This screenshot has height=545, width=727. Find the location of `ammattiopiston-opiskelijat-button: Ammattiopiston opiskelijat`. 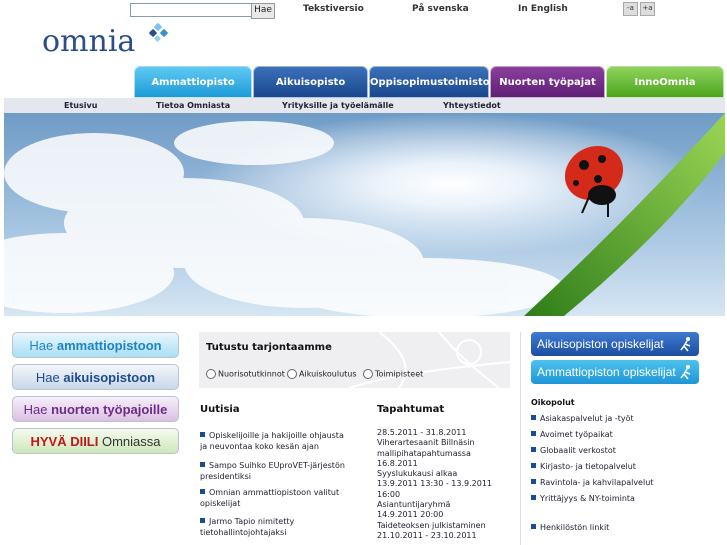

ammattiopiston-opiskelijat-button: Ammattiopiston opiskelijat is located at coordinates (615, 372).